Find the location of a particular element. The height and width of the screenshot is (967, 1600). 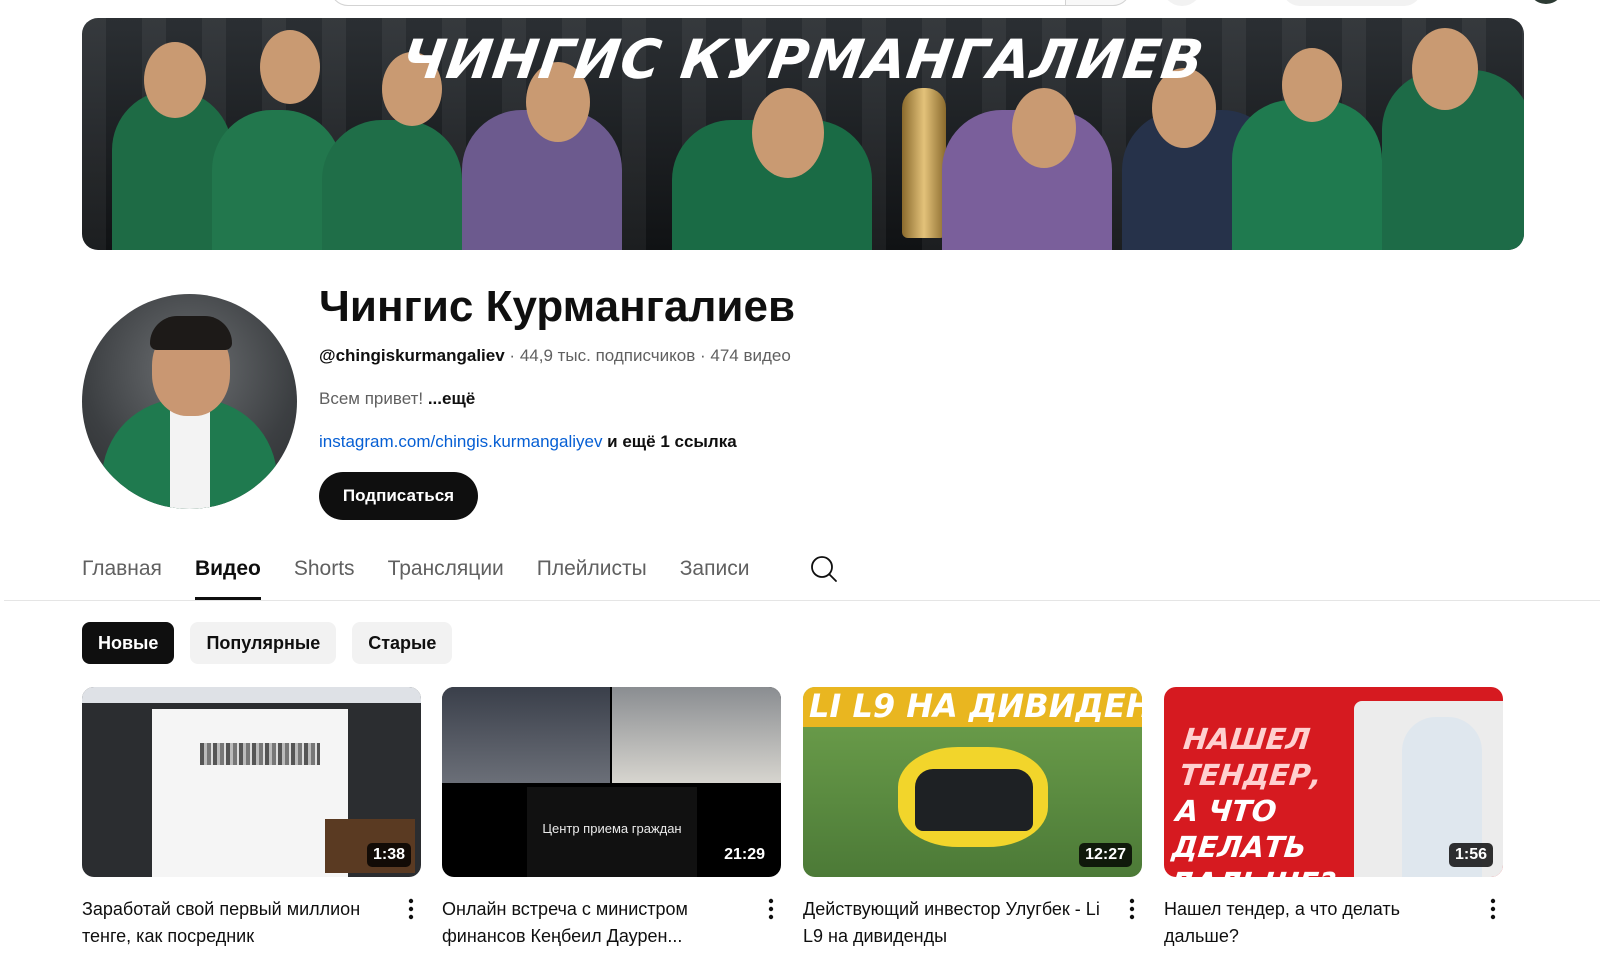

masthead-search-input is located at coordinates (730, 3).